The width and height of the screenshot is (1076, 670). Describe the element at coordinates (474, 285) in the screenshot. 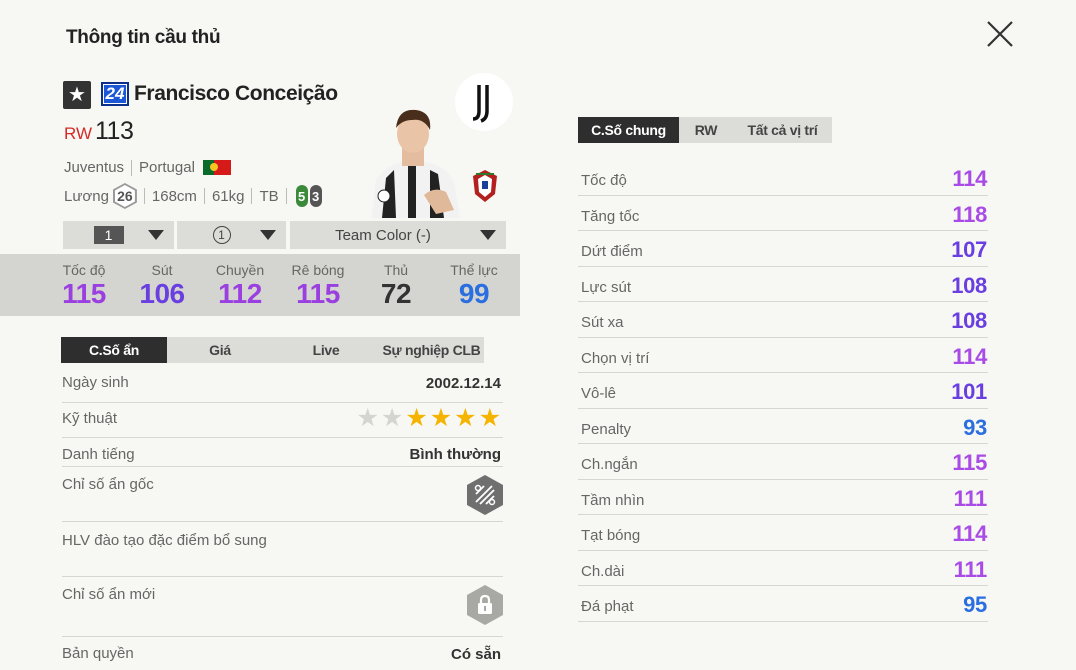

I see `main-stat: Thể lực 99` at that location.